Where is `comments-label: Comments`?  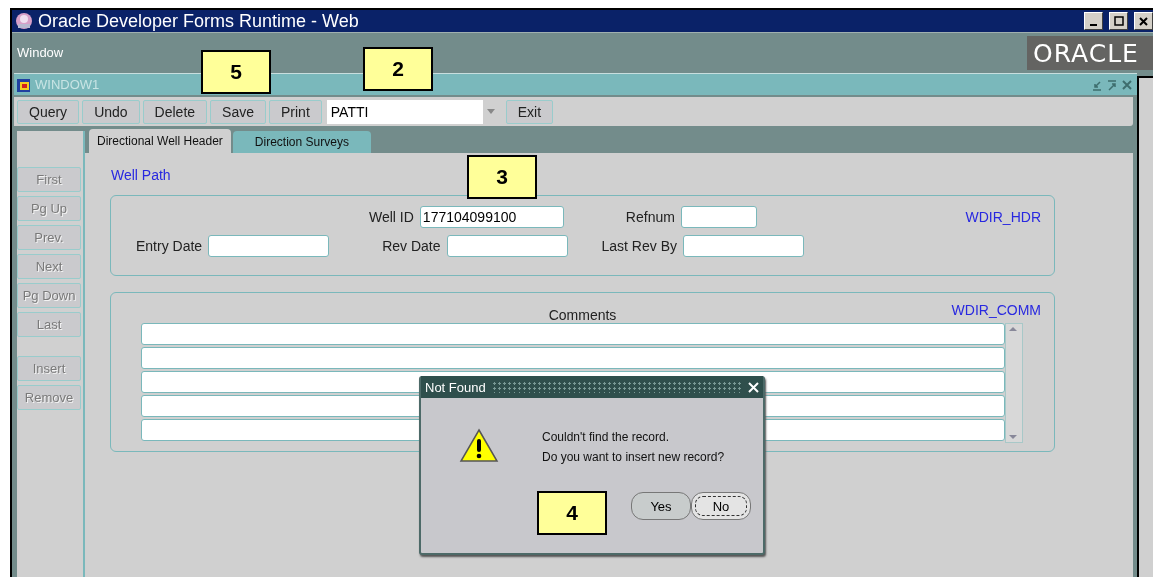 comments-label: Comments is located at coordinates (582, 315).